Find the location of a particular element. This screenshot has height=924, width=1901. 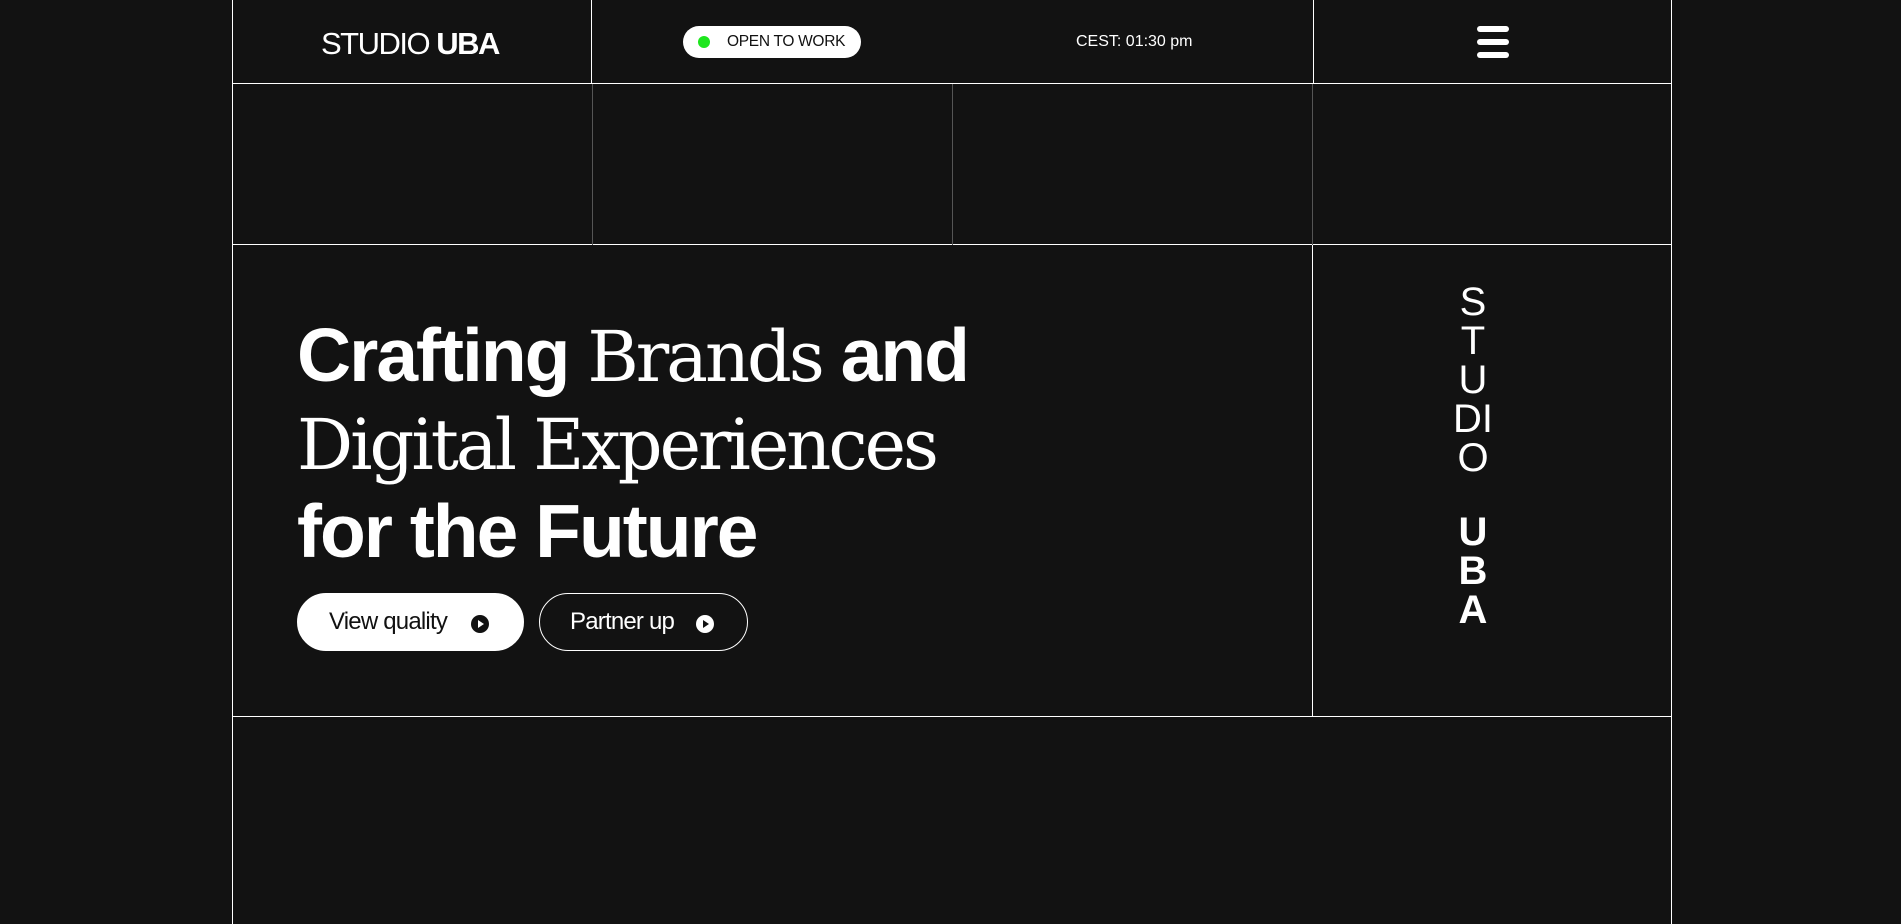

hamburger-menu-icon is located at coordinates (1493, 42).